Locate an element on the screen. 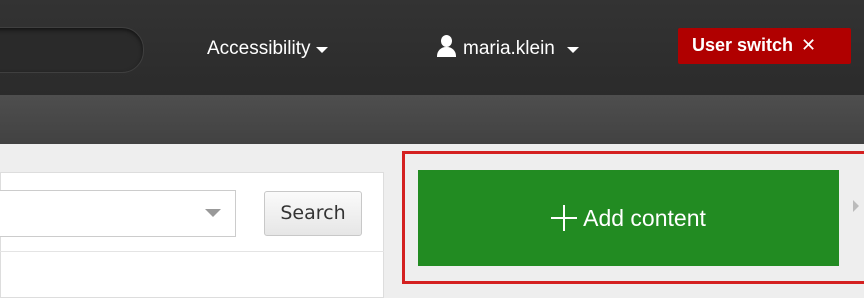  filter-select is located at coordinates (118, 213).